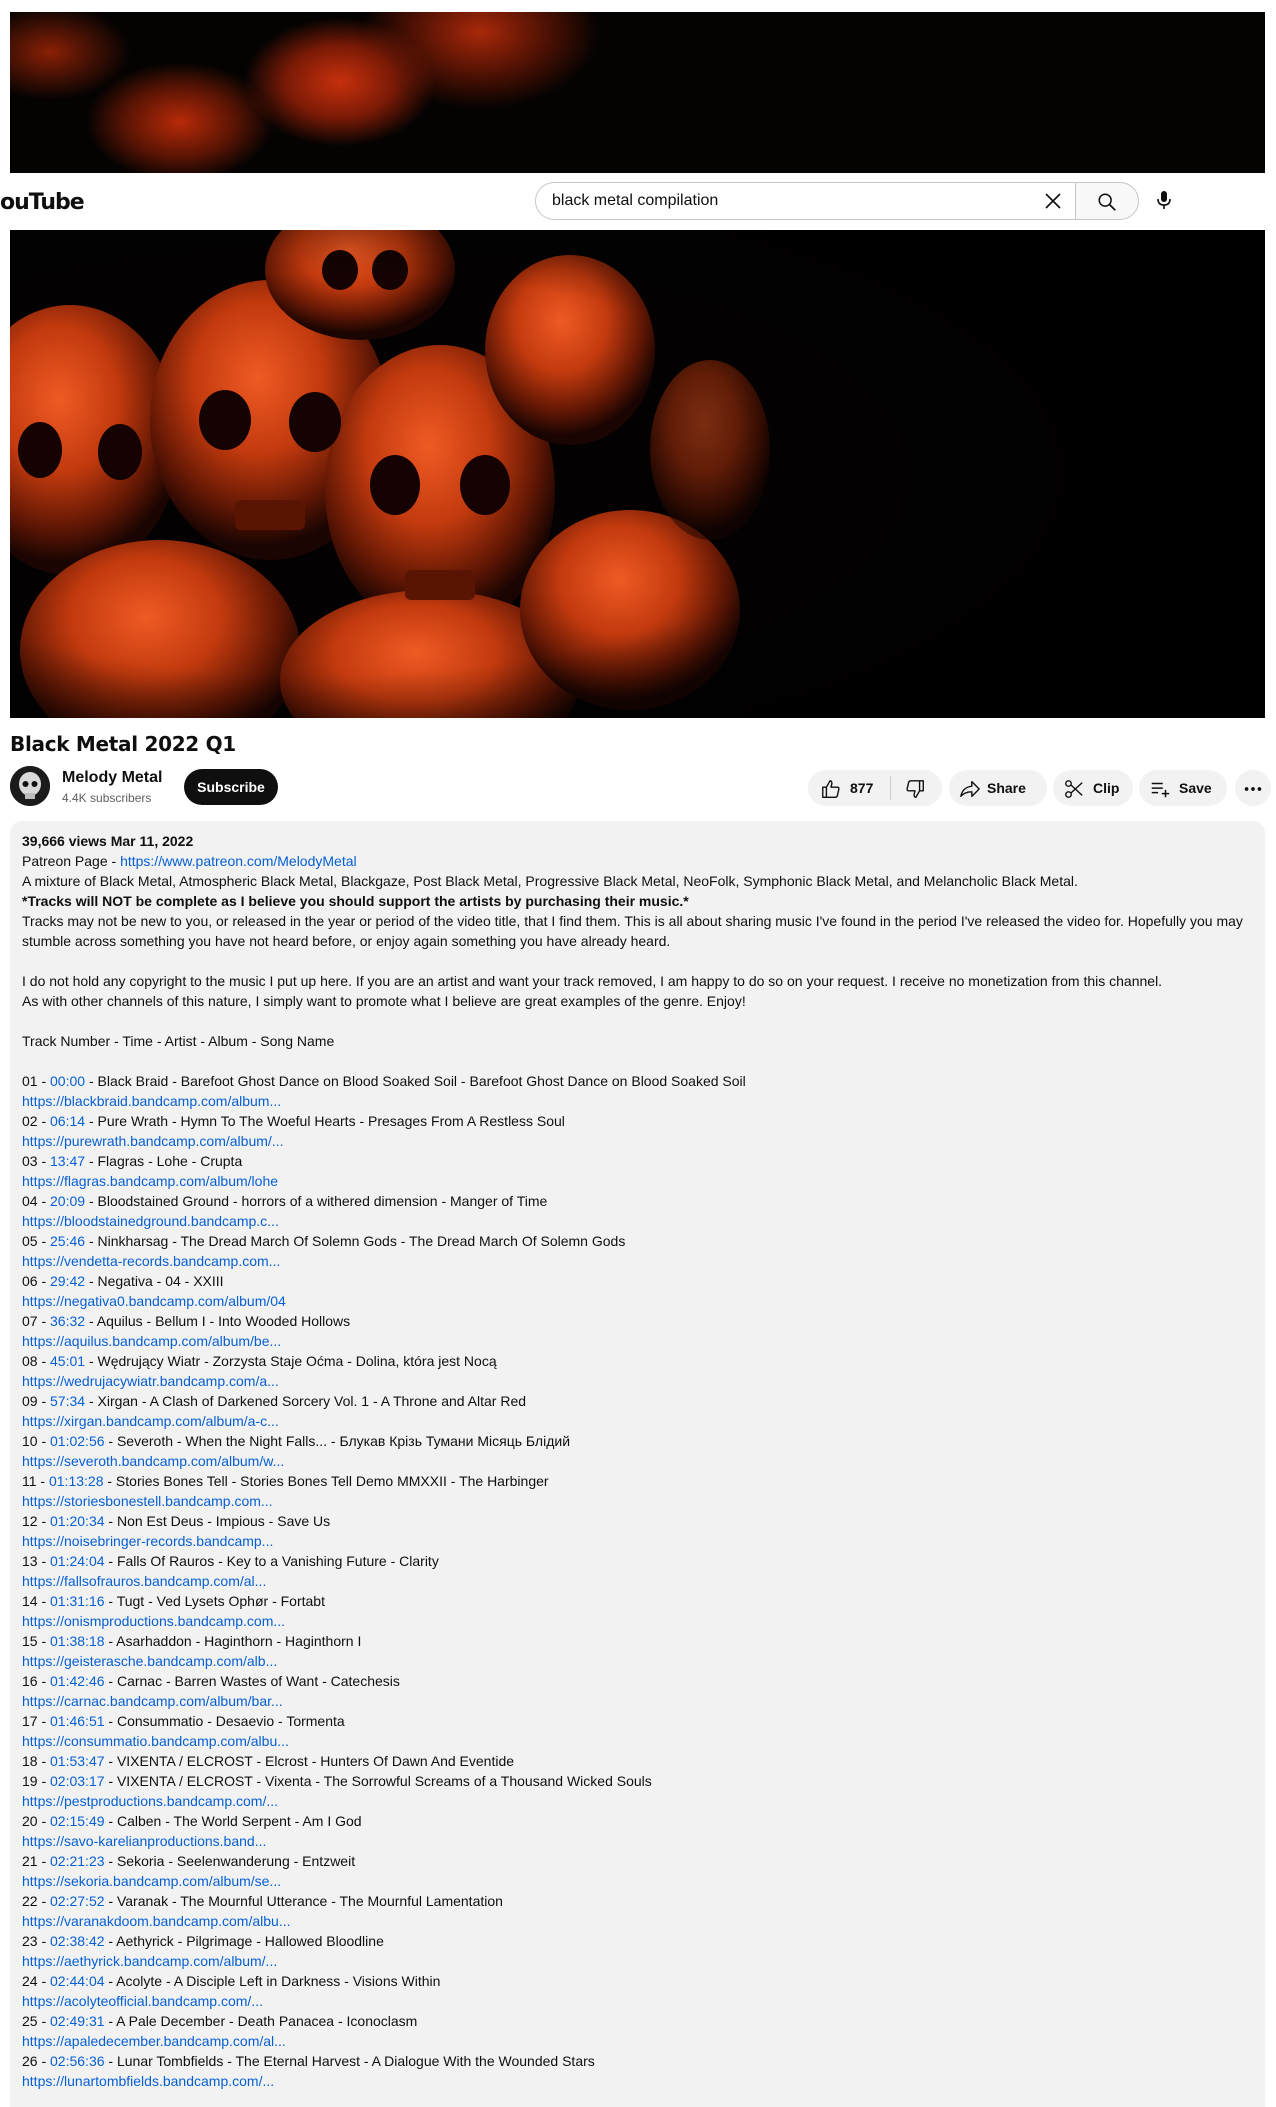 The width and height of the screenshot is (1276, 2107). Describe the element at coordinates (77, 1601) in the screenshot. I see `track-timestamp-link: 01:31:16` at that location.